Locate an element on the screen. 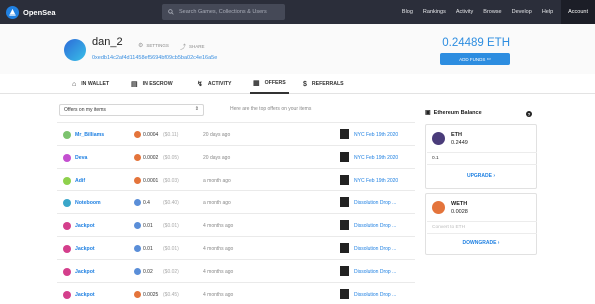  tag-icon: ⌂ is located at coordinates (74, 84).